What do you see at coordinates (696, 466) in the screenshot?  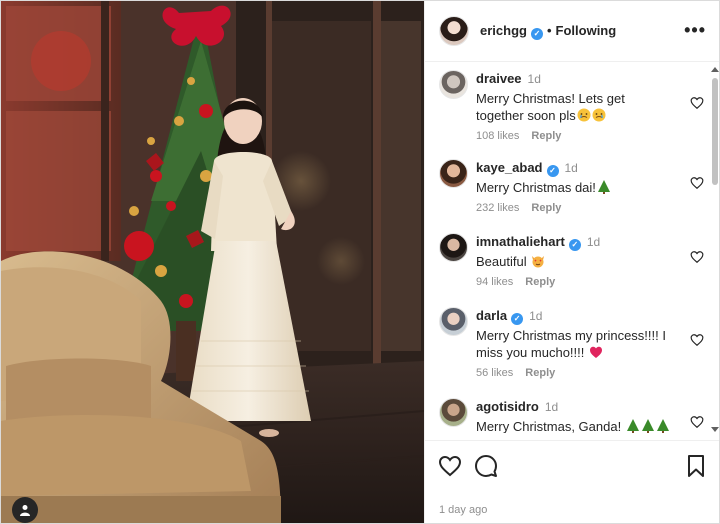 I see `bookmark-icon` at bounding box center [696, 466].